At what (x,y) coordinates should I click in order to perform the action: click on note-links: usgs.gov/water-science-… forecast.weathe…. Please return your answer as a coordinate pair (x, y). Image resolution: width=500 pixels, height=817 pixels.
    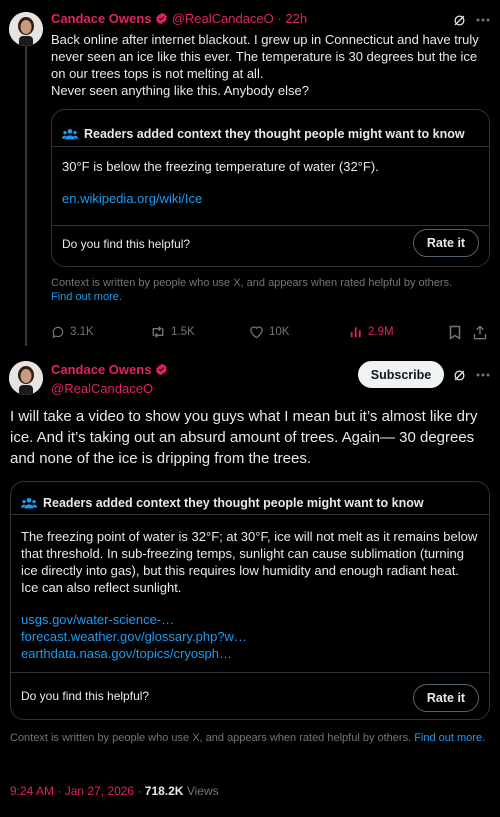
    Looking at the image, I should click on (250, 629).